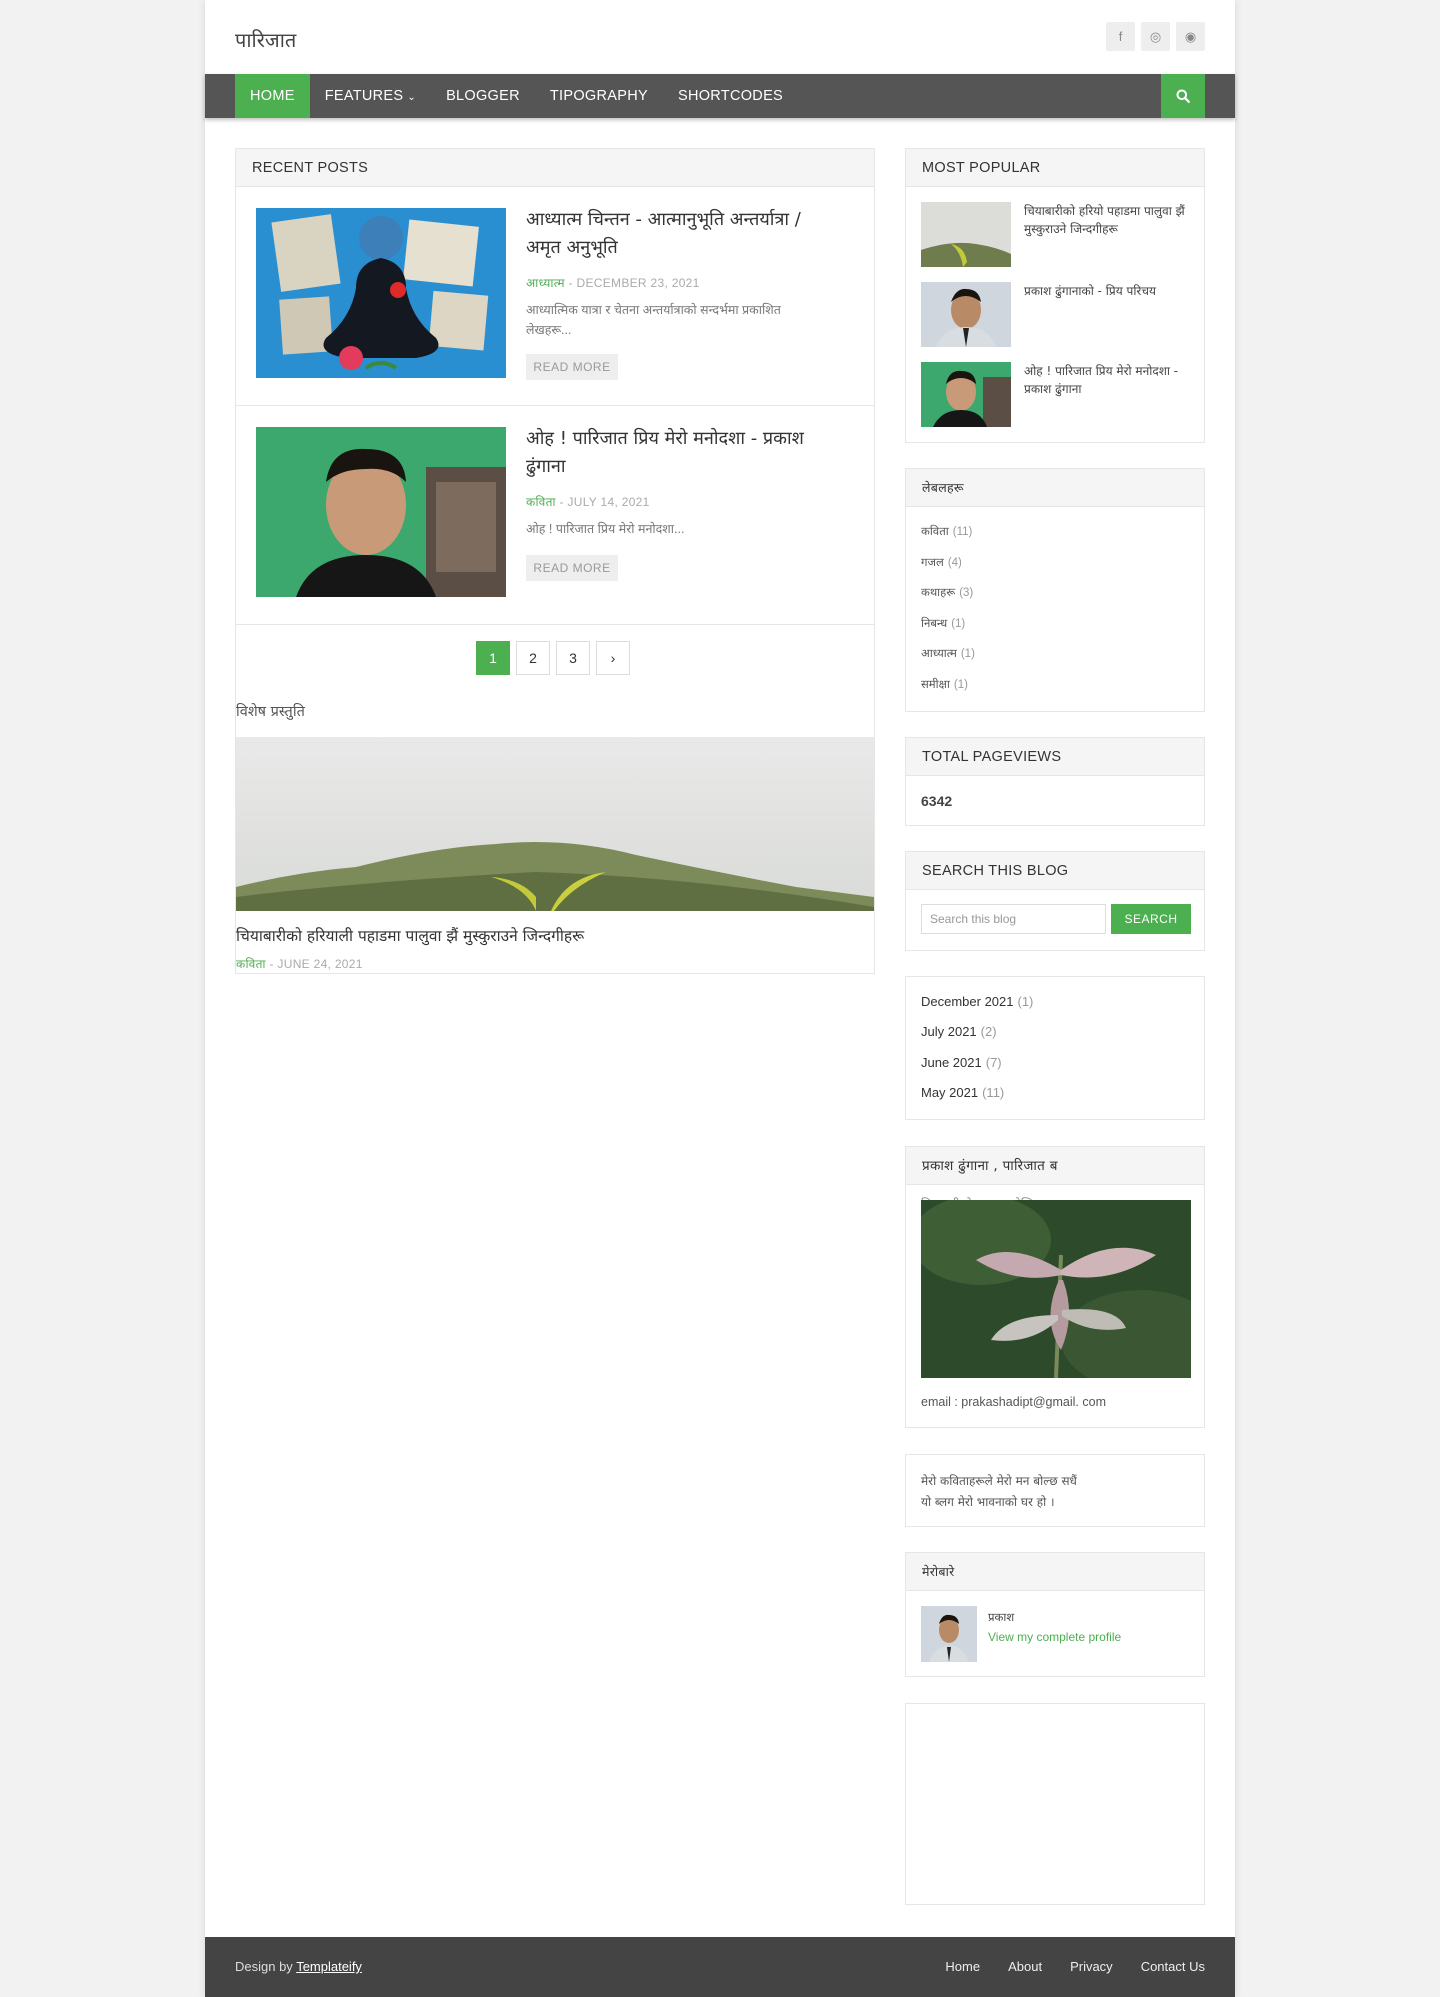  Describe the element at coordinates (599, 96) in the screenshot. I see `nav-item-tipography: TIPOGRAPHY` at that location.